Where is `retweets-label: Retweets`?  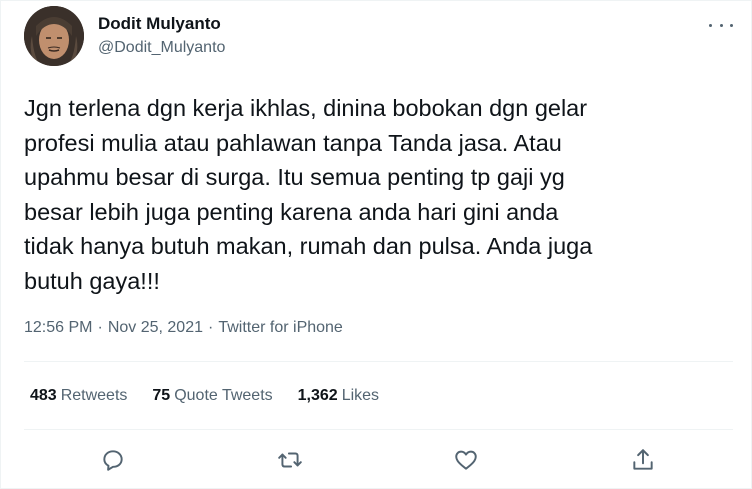 retweets-label: Retweets is located at coordinates (94, 395).